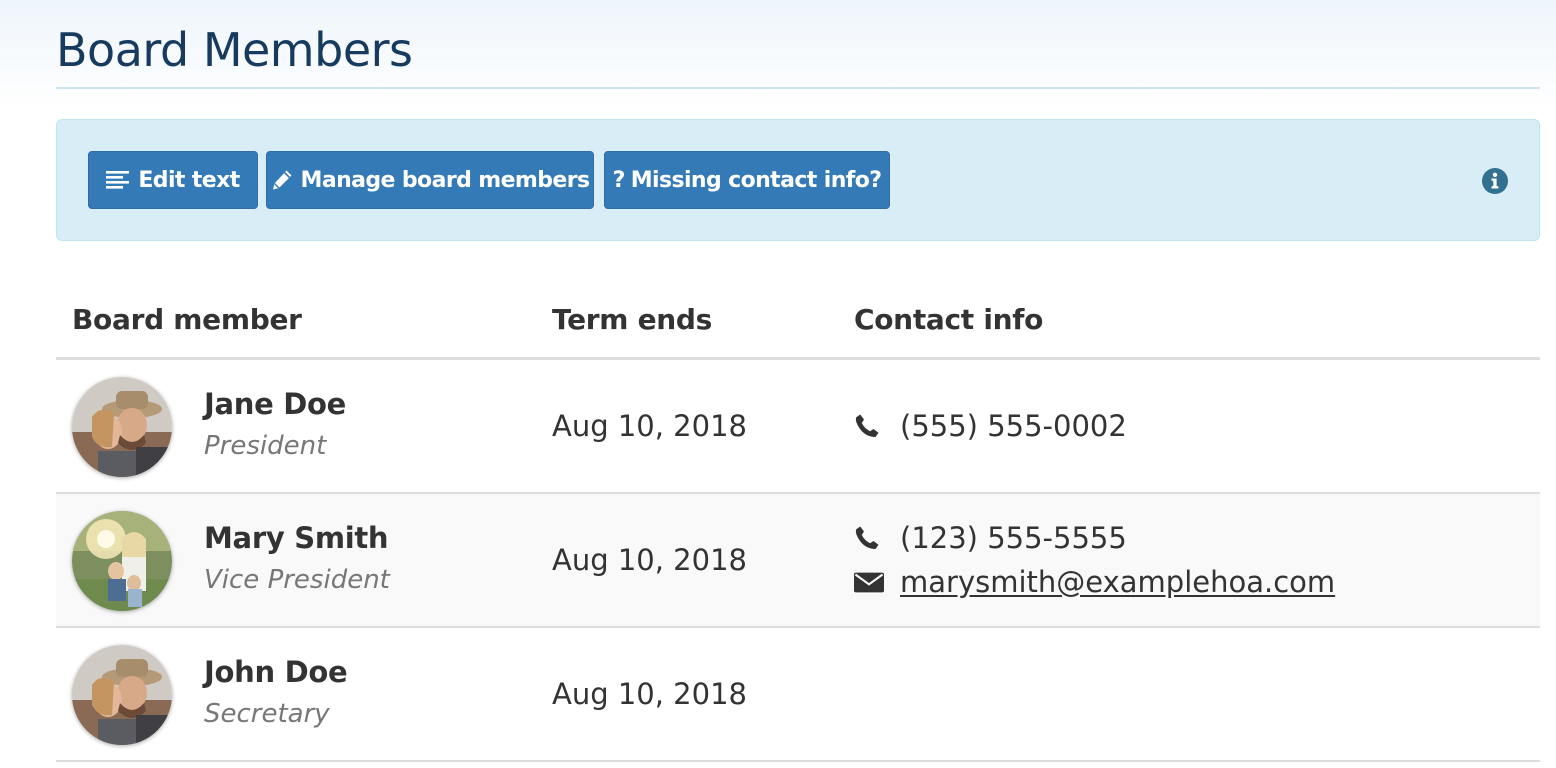  Describe the element at coordinates (297, 580) in the screenshot. I see `member-role: Vice President` at that location.